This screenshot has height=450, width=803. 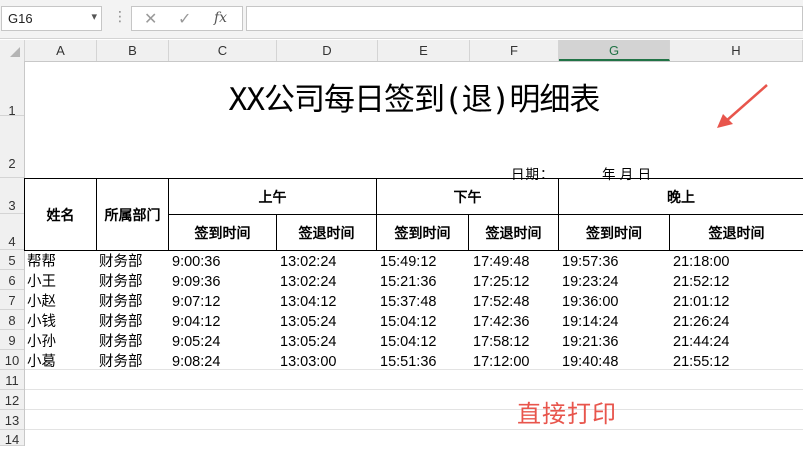 I want to click on cell-ev-out: 21:18:00, so click(x=701, y=262).